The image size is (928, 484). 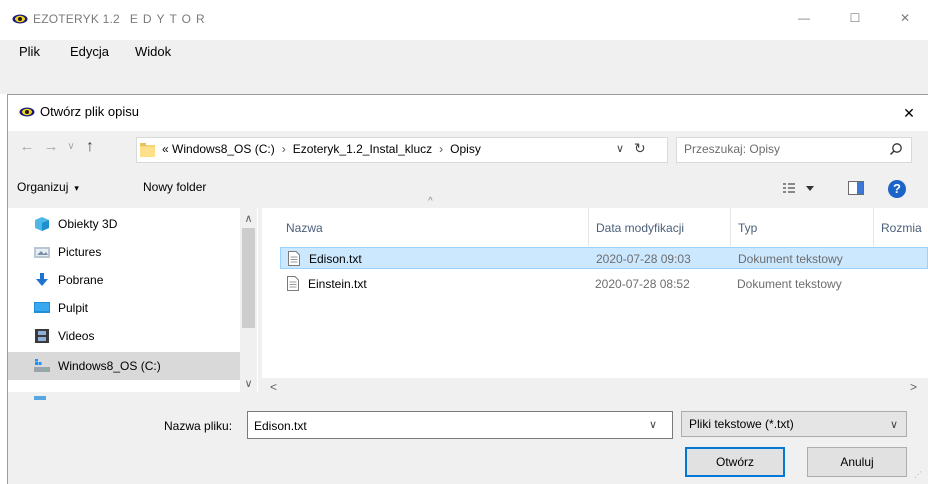 I want to click on maximize-button: ☐, so click(x=855, y=18).